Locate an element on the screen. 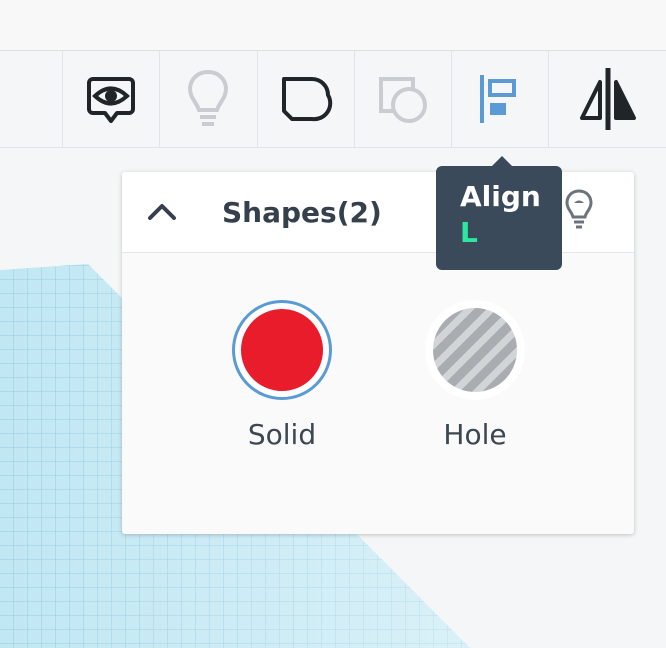 The height and width of the screenshot is (648, 666). solid-option: Solid is located at coordinates (282, 375).